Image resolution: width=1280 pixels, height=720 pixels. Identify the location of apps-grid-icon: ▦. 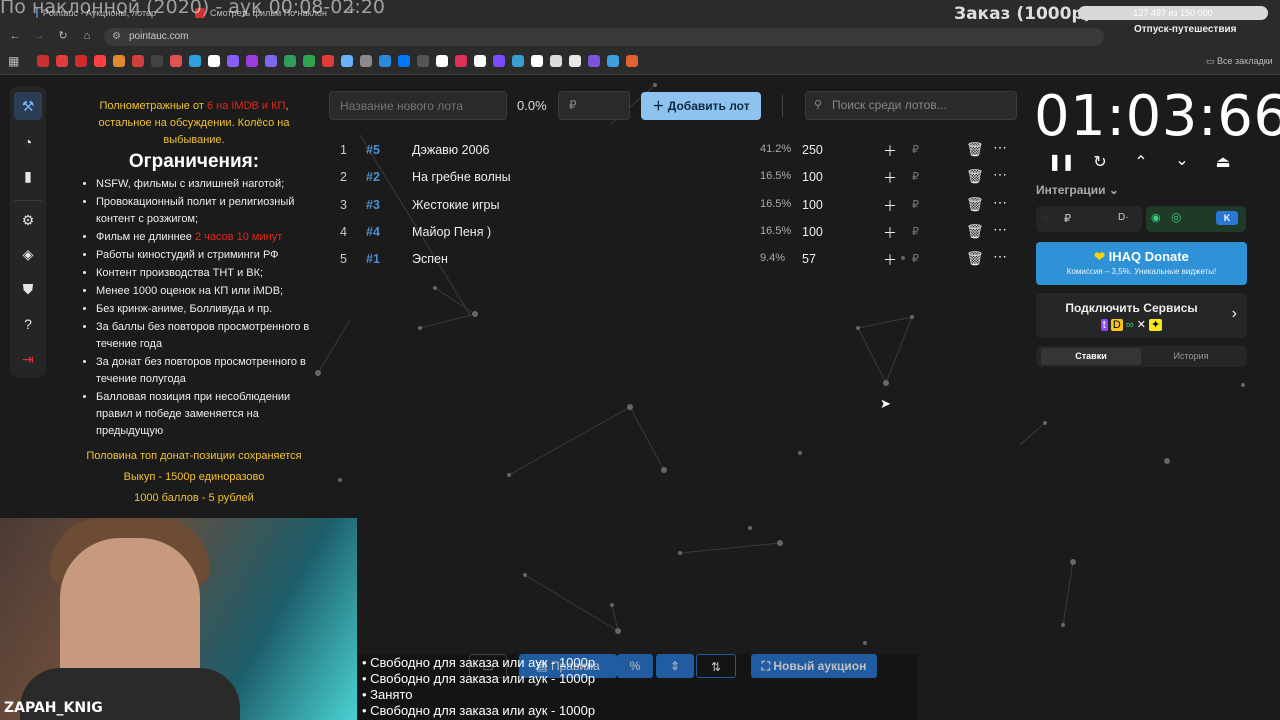
(13, 61).